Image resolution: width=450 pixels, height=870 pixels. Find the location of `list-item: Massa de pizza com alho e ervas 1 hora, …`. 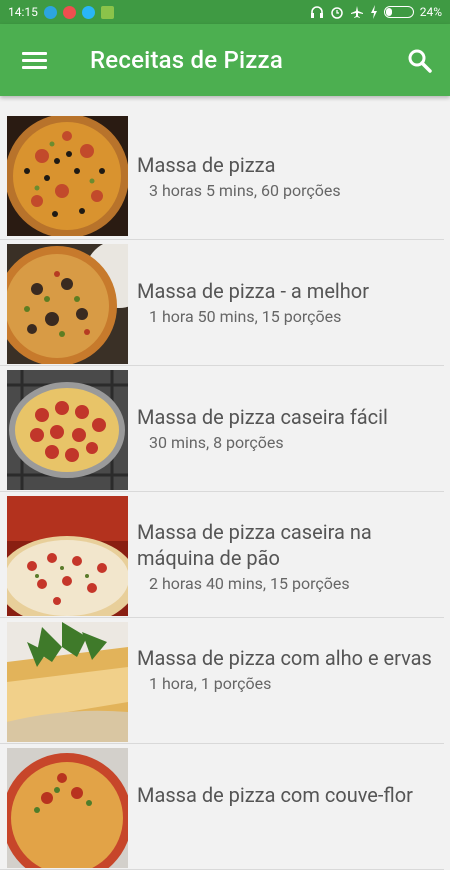

list-item: Massa de pizza com alho e ervas 1 hora, … is located at coordinates (225, 681).